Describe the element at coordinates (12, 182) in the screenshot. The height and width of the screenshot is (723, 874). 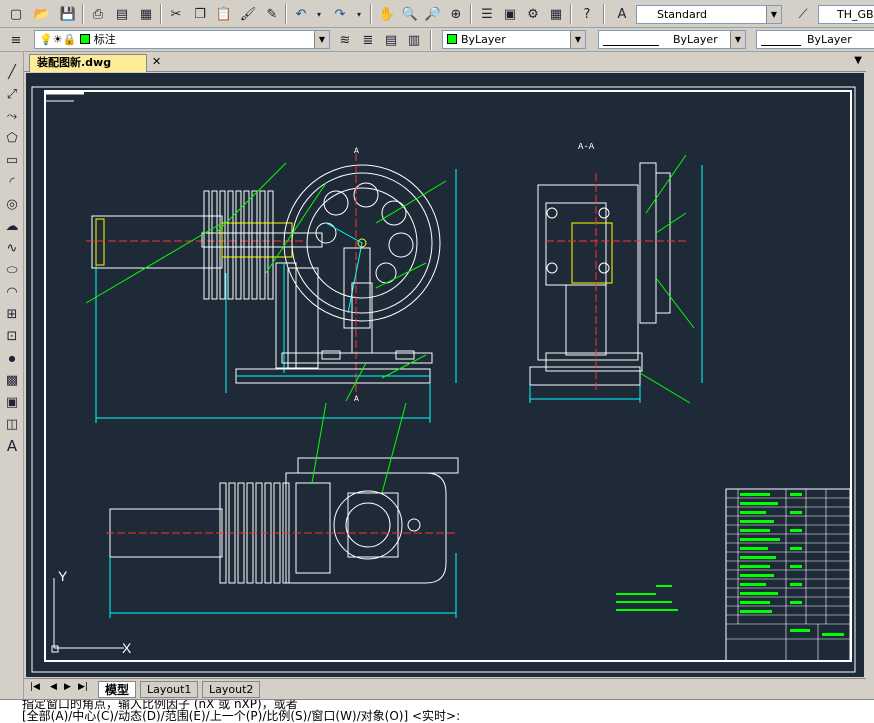
I see `arc-icon: ◜` at that location.